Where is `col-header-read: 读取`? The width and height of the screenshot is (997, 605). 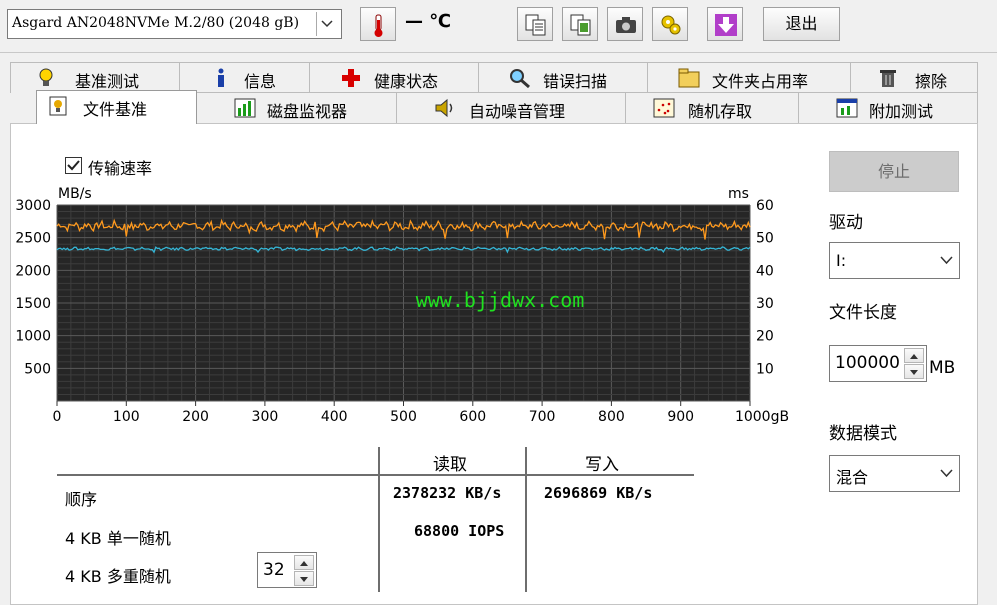
col-header-read: 读取 is located at coordinates (450, 465).